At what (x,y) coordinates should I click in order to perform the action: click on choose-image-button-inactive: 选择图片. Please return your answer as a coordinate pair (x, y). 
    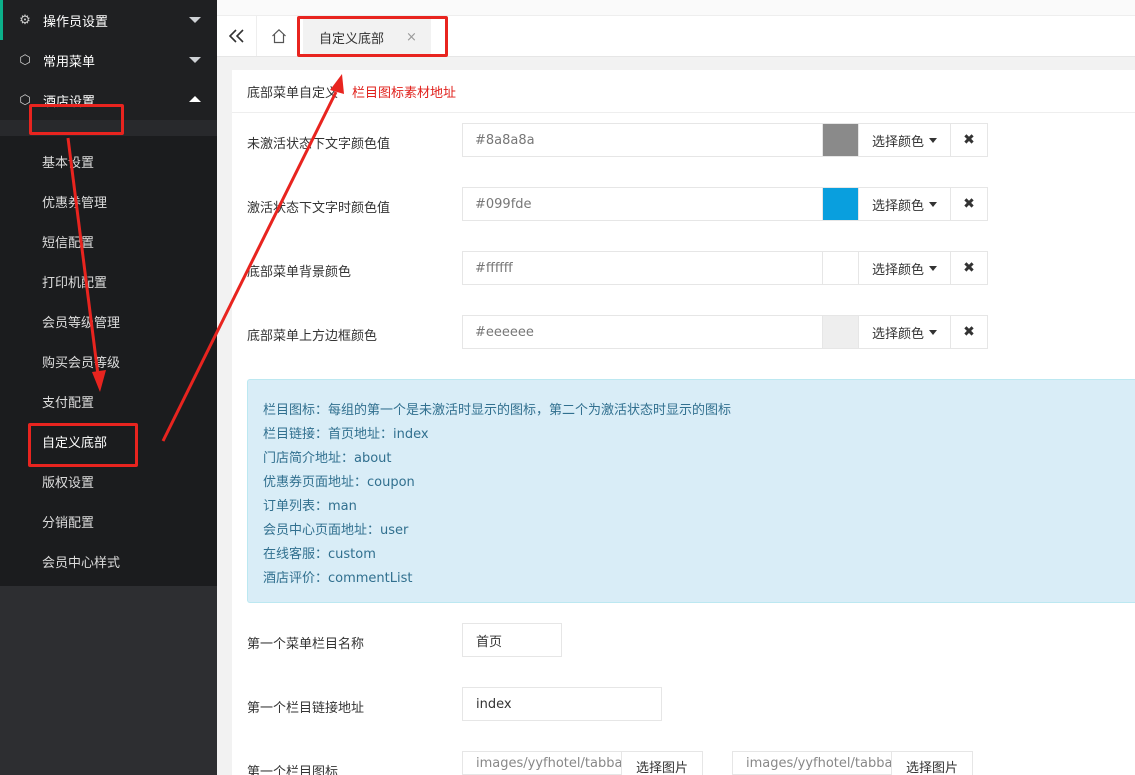
    Looking at the image, I should click on (662, 763).